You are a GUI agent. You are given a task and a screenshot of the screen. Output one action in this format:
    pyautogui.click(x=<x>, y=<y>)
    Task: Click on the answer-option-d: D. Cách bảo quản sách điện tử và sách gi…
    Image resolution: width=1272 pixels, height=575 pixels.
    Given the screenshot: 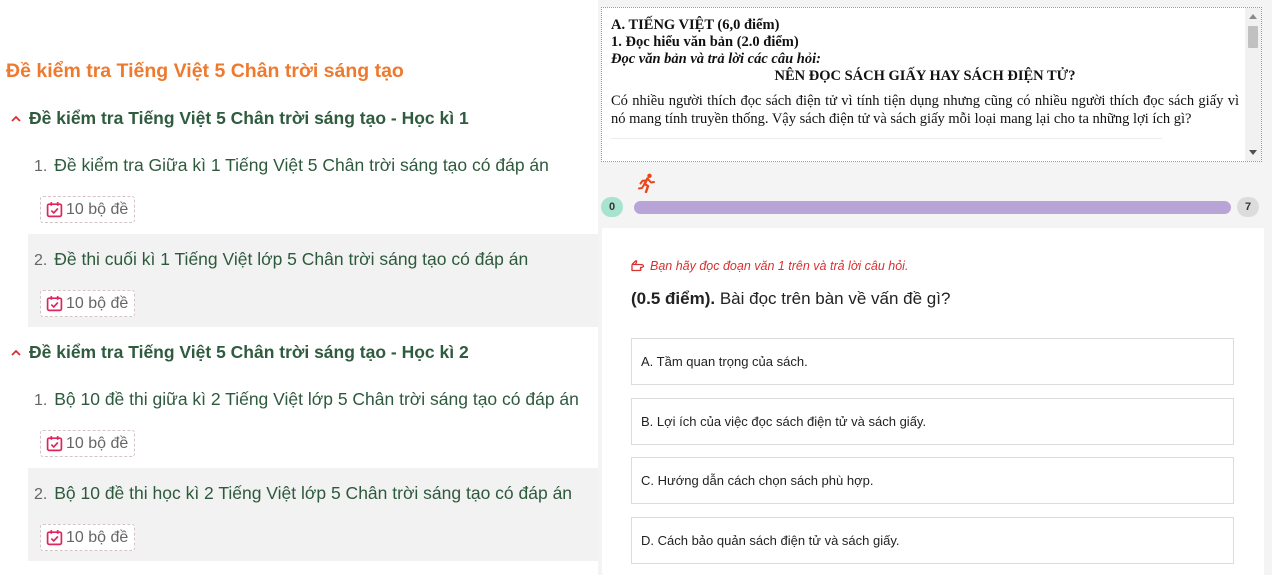 What is the action you would take?
    pyautogui.click(x=932, y=540)
    